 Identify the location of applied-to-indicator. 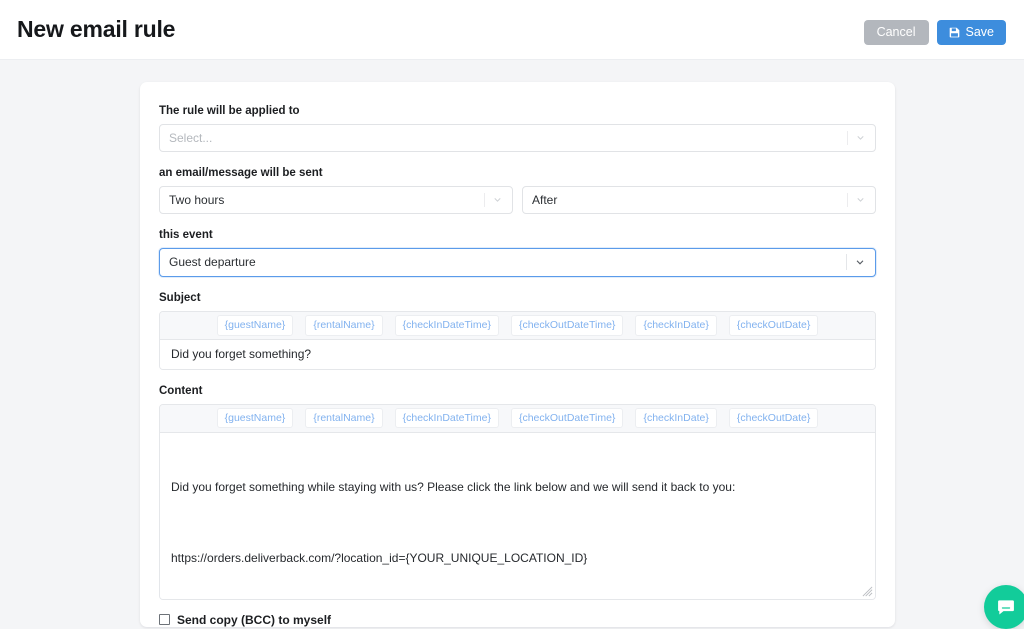
(856, 138).